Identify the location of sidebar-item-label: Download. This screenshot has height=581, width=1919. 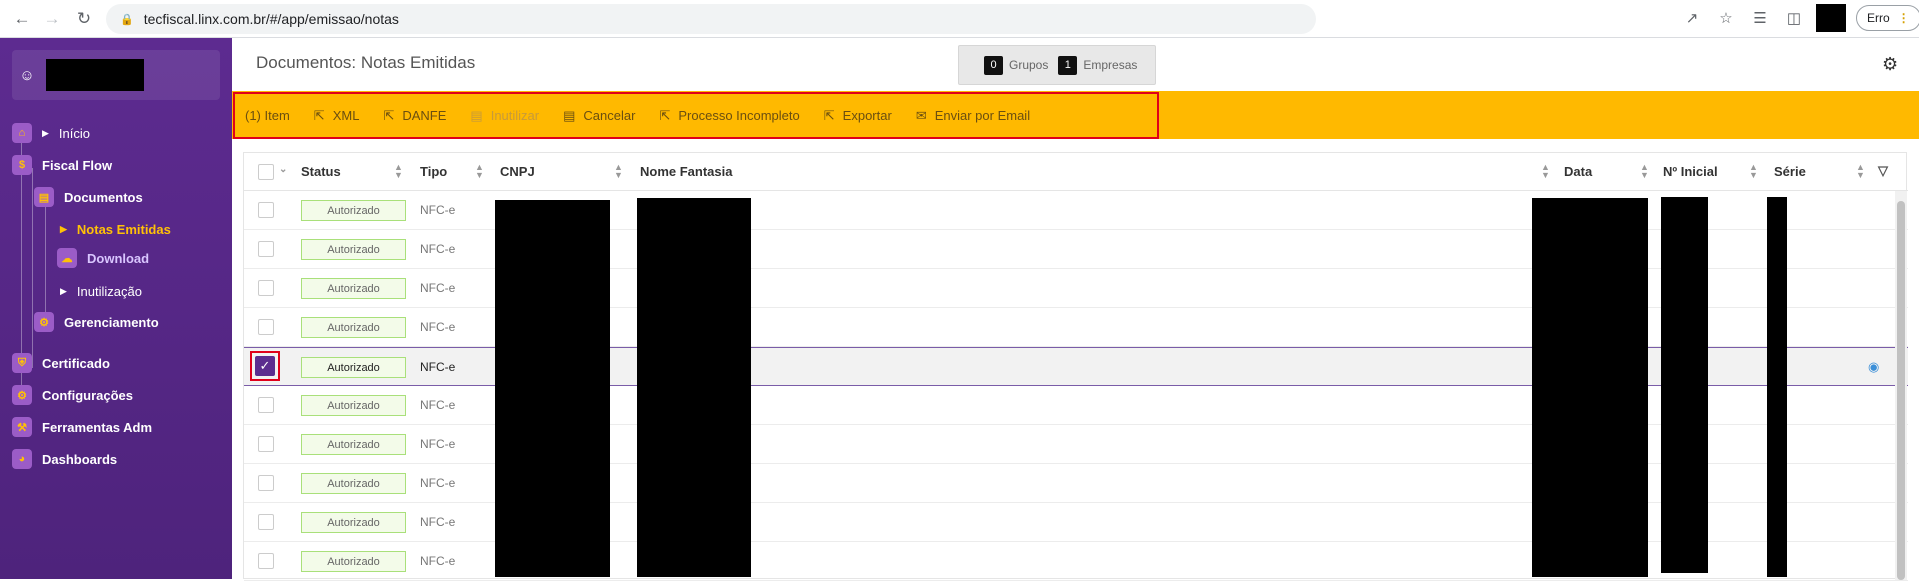
(118, 258).